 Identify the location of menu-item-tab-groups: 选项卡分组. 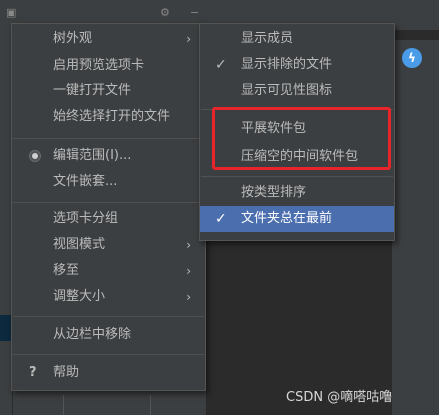
(108, 219).